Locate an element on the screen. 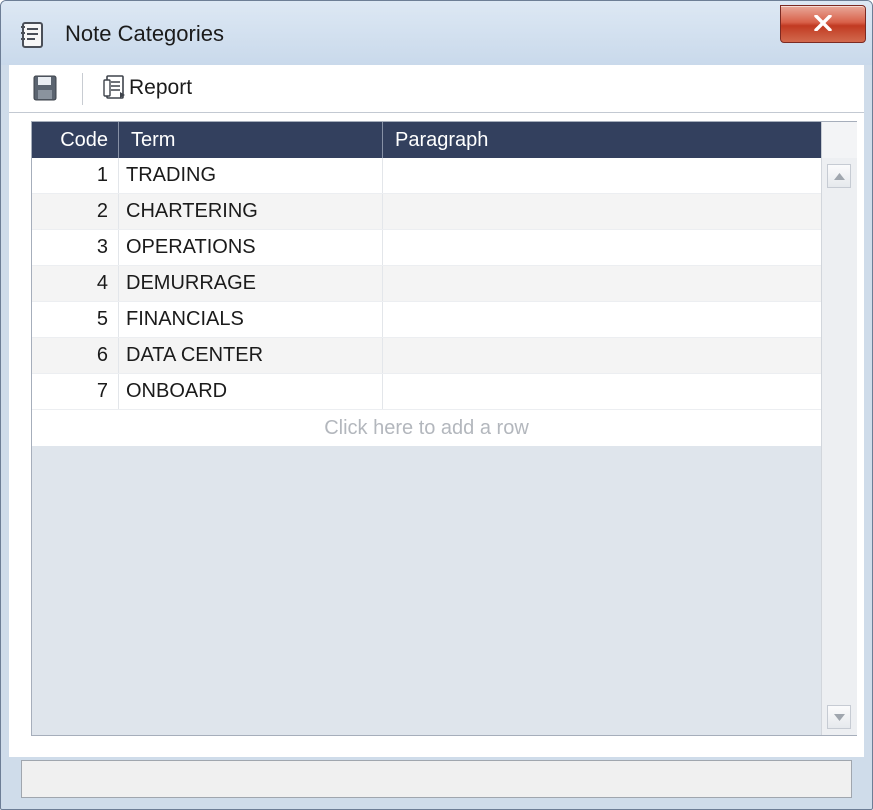  close-button is located at coordinates (823, 24).